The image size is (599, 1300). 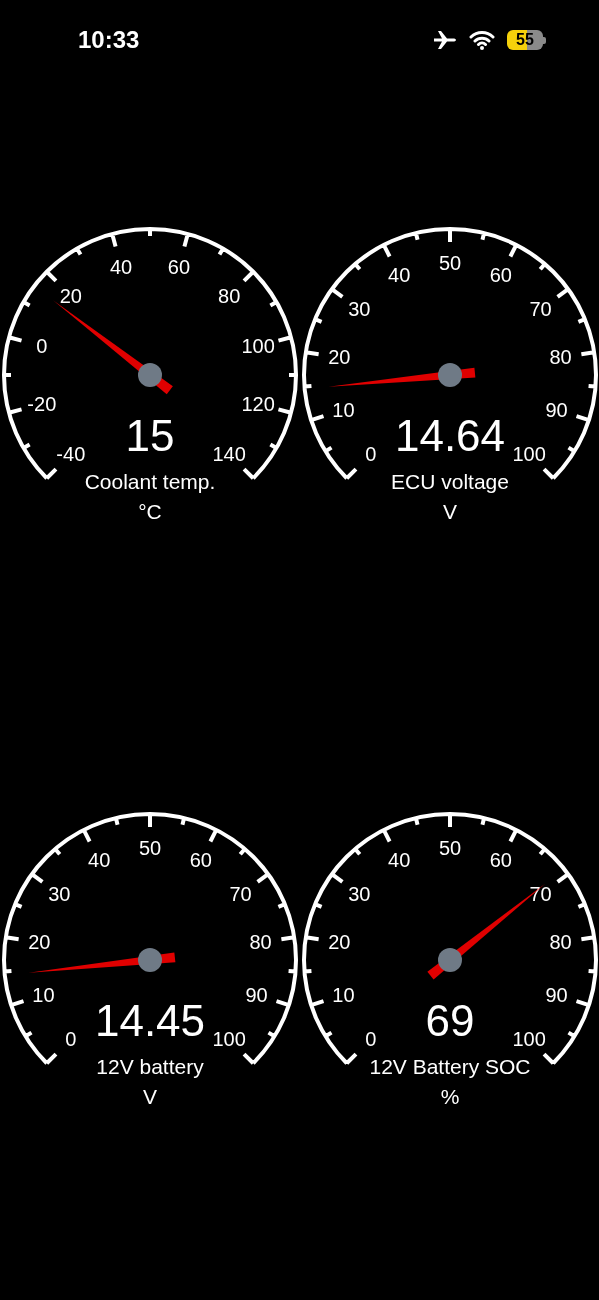 I want to click on scale-label: 120, so click(x=258, y=404).